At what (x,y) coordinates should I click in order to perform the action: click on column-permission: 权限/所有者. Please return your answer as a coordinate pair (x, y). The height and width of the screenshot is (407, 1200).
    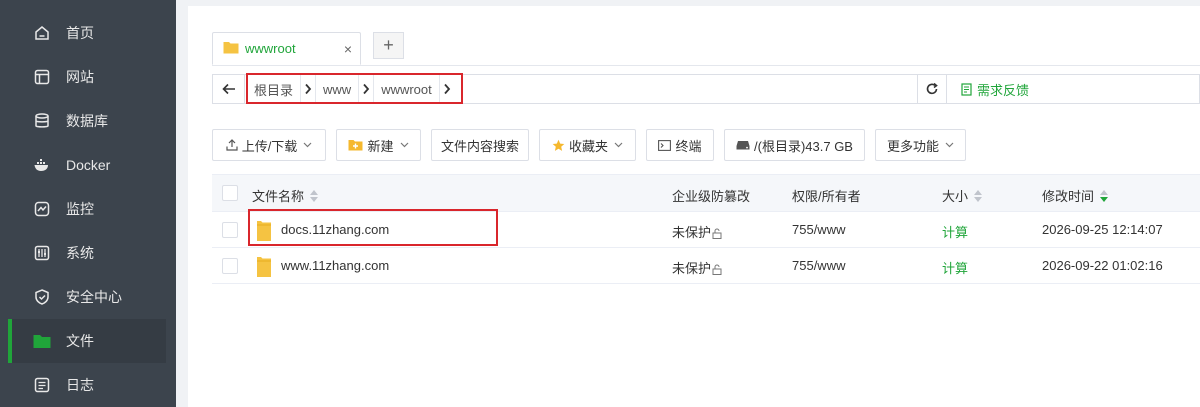
    Looking at the image, I should click on (826, 195).